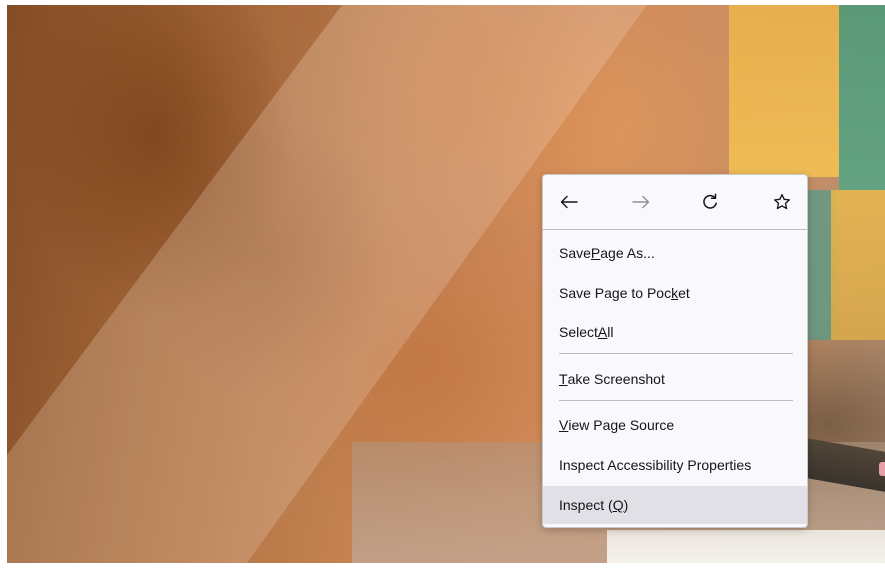  I want to click on star-outline-icon, so click(782, 201).